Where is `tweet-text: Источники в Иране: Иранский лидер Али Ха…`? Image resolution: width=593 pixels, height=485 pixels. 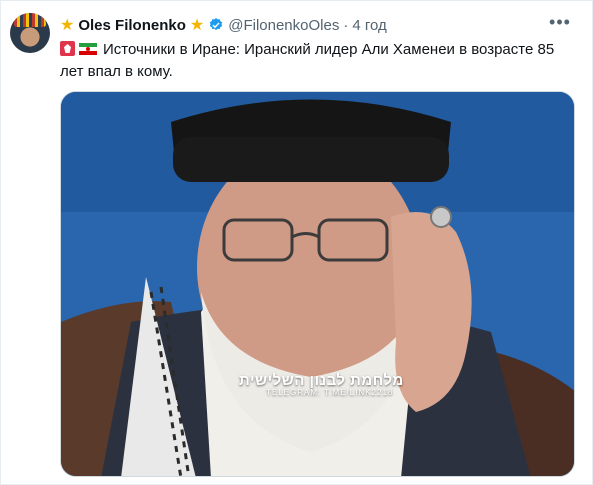 tweet-text: Источники в Иране: Иранский лидер Али Ха… is located at coordinates (310, 61).